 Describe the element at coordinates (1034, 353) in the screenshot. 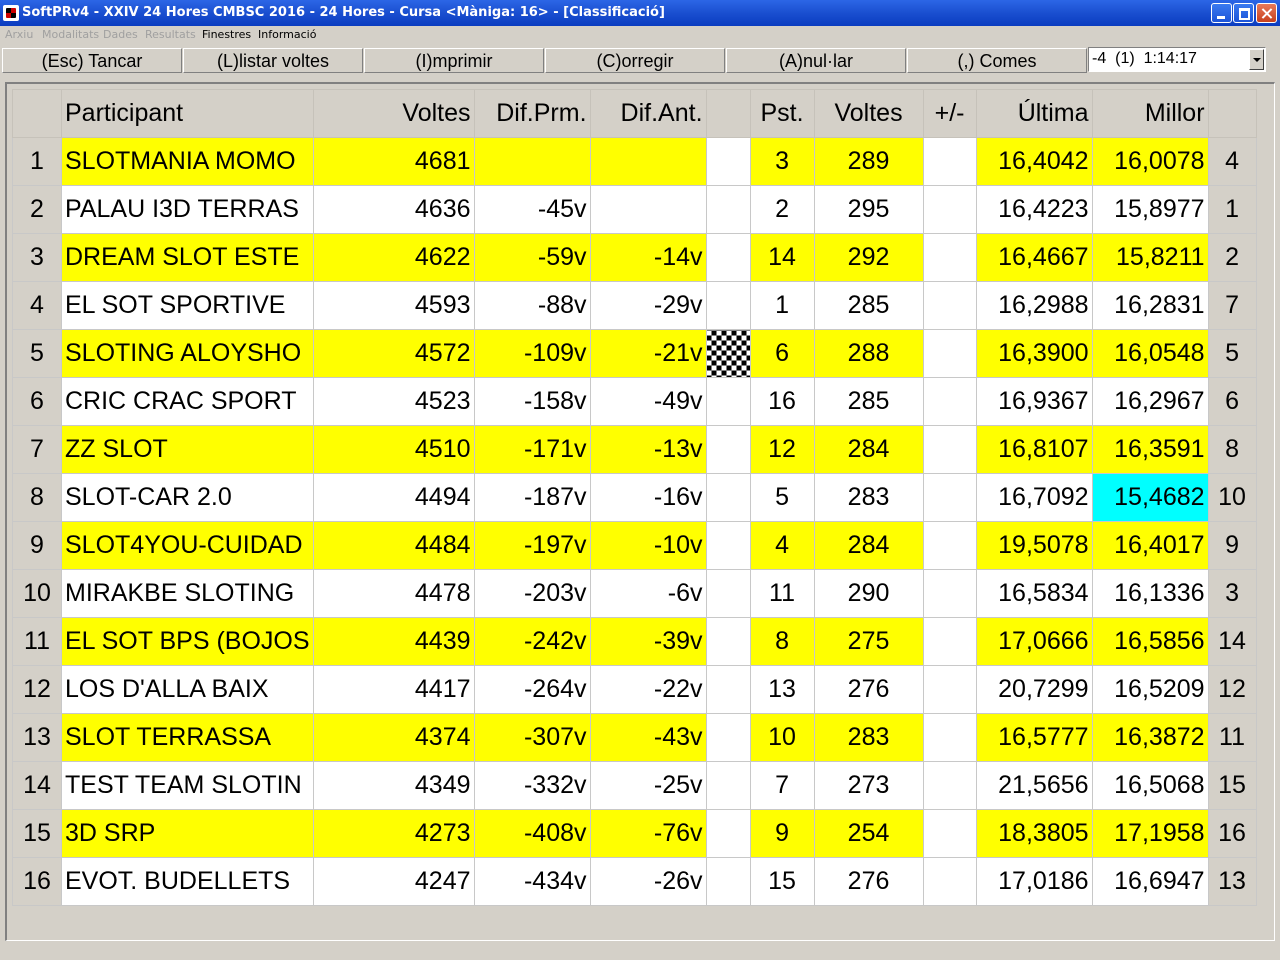

I see `cell-last-lap: 16,3900` at that location.